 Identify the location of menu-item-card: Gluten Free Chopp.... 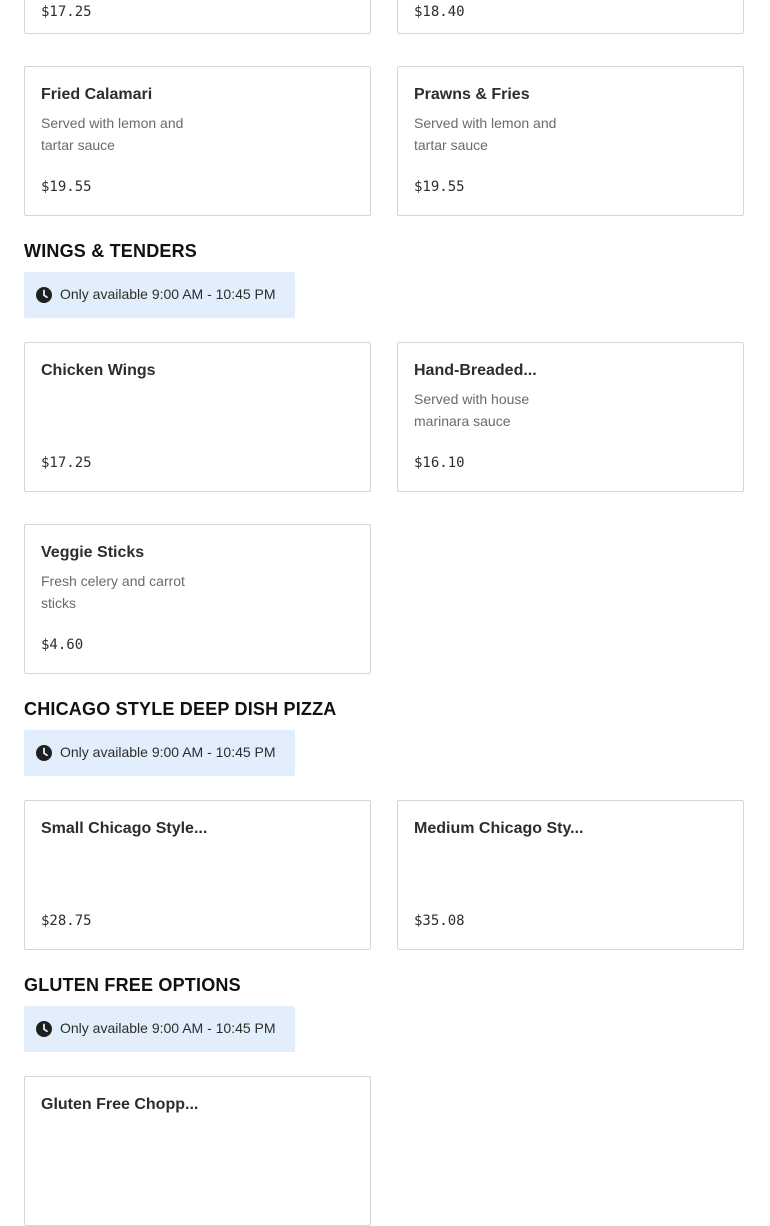
(197, 1151).